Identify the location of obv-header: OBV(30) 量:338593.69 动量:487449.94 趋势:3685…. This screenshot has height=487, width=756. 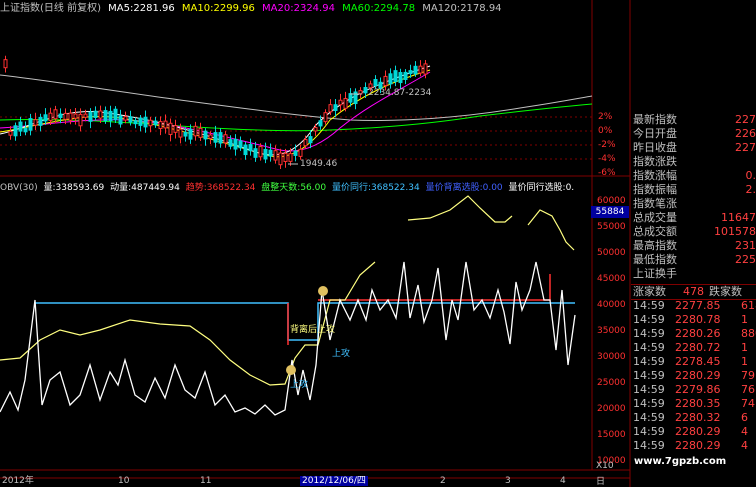
(287, 188).